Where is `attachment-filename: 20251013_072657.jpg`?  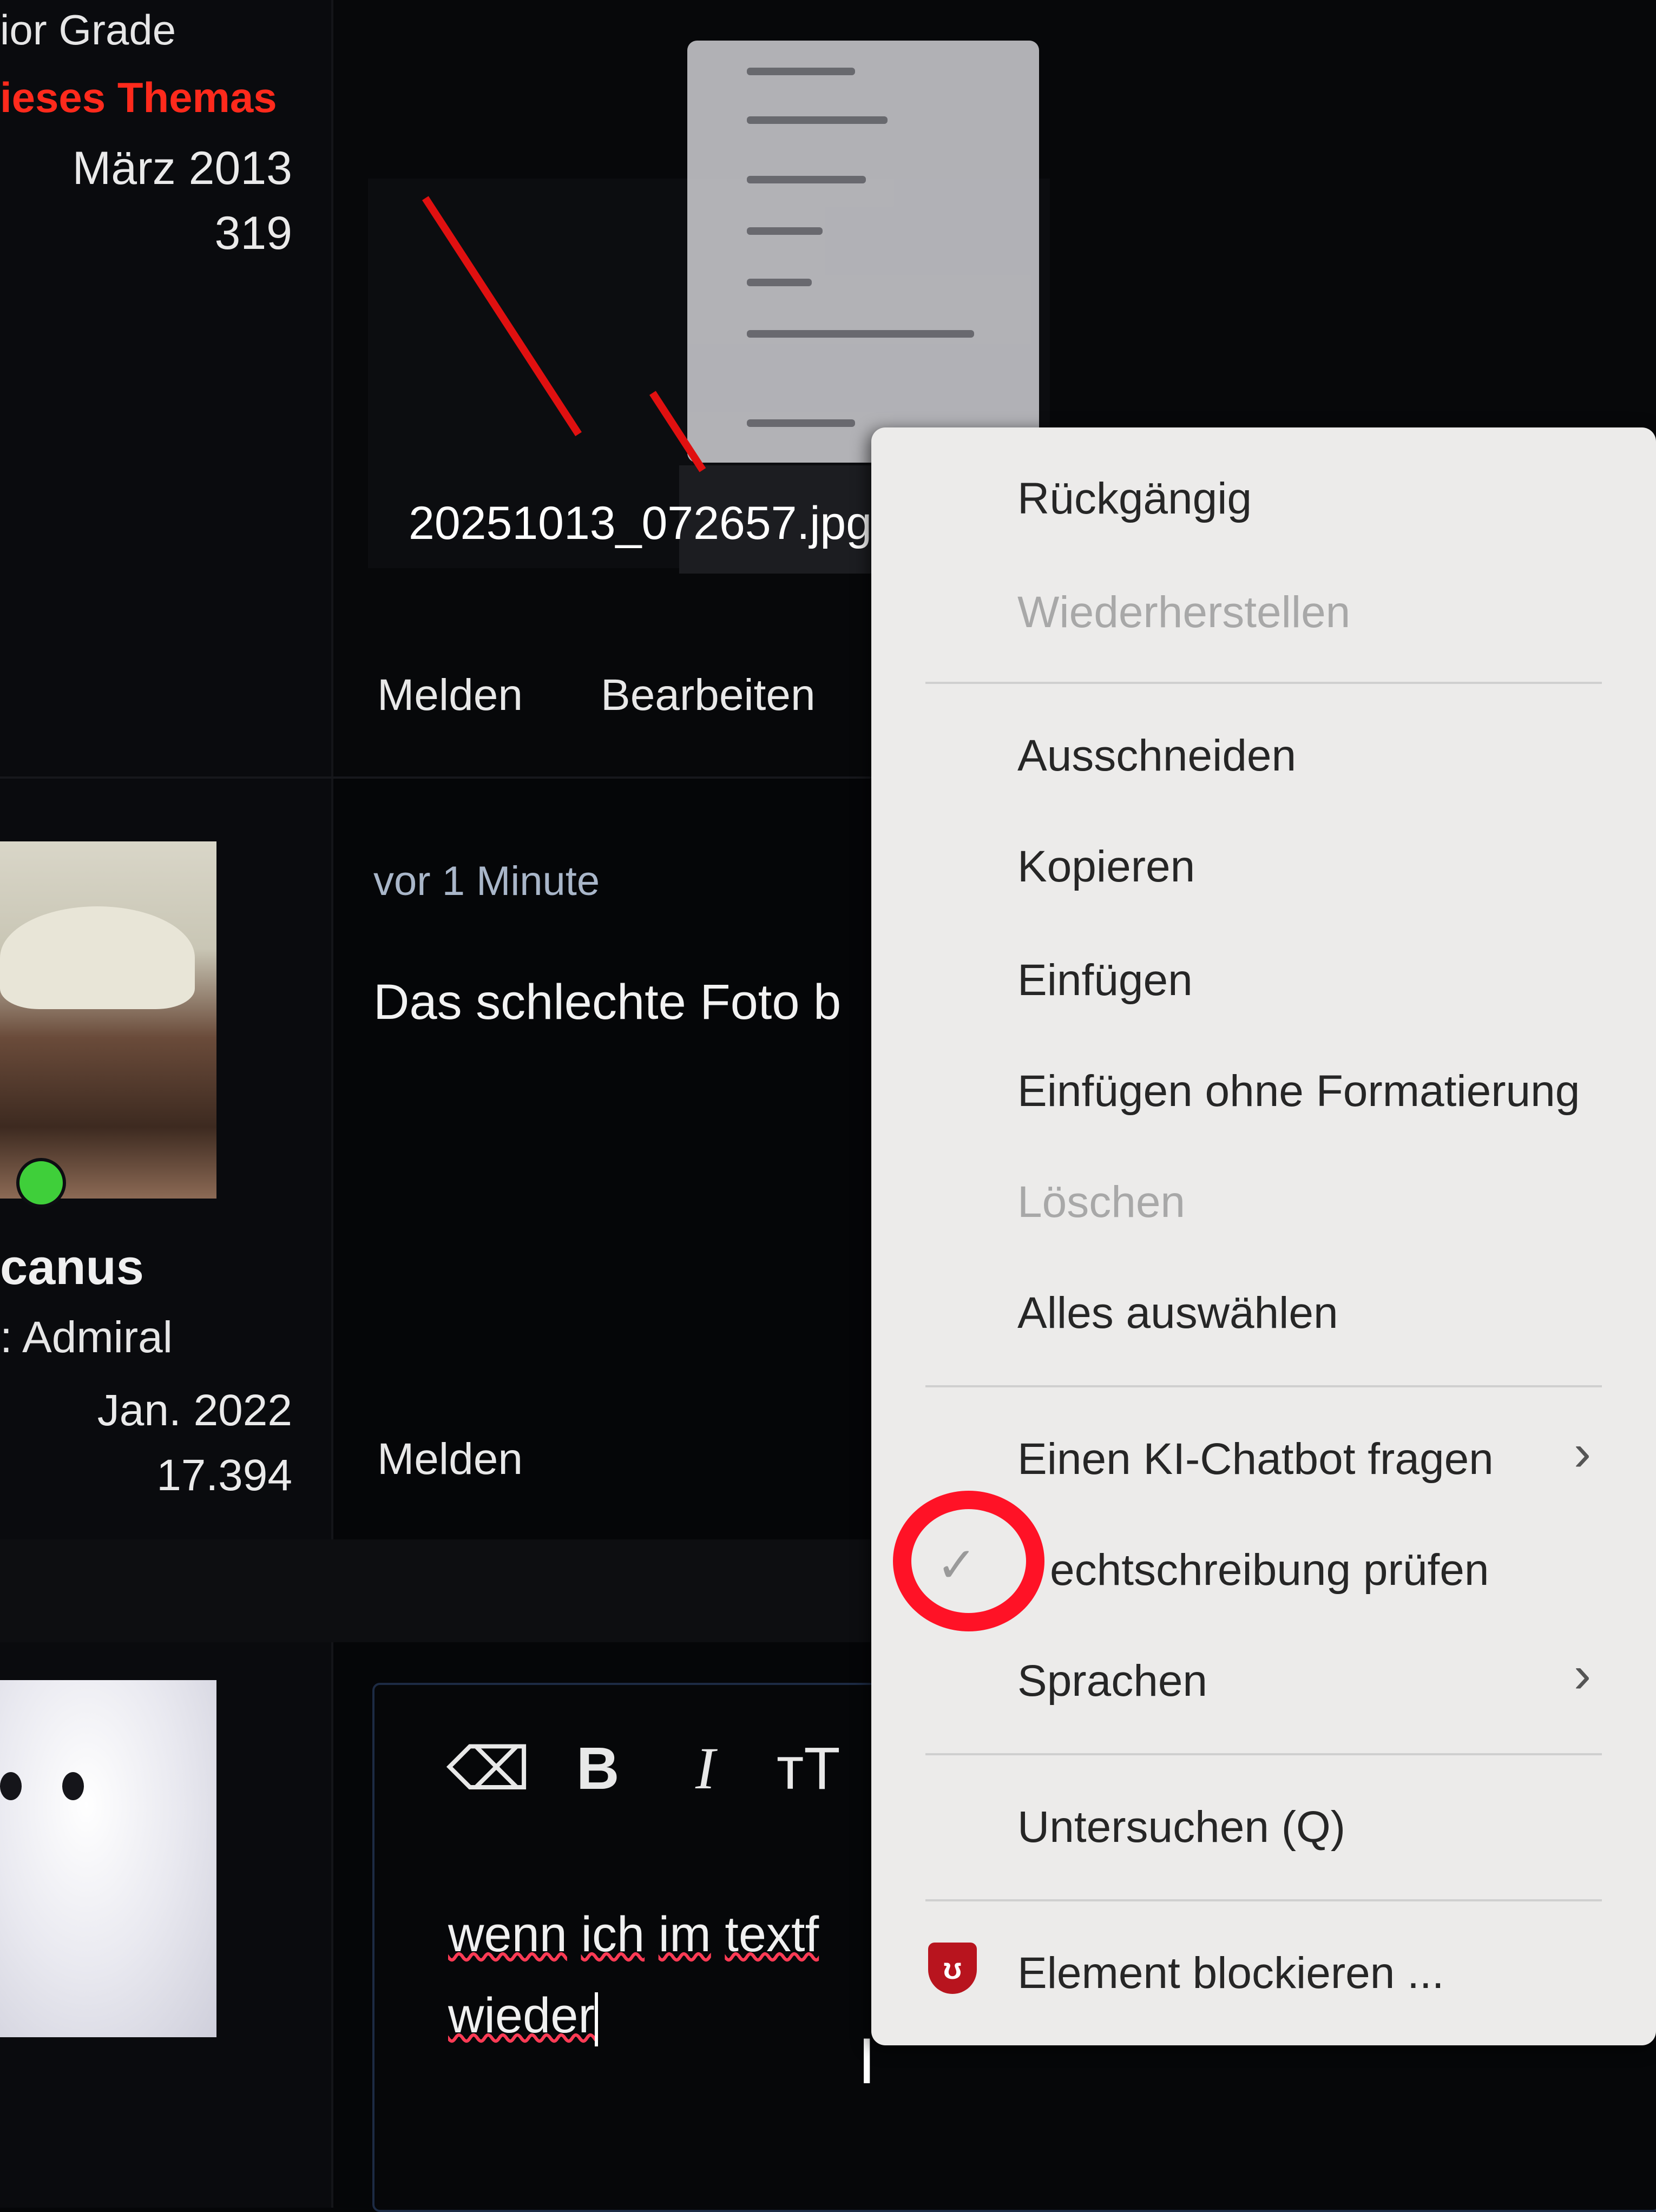
attachment-filename: 20251013_072657.jpg is located at coordinates (640, 524).